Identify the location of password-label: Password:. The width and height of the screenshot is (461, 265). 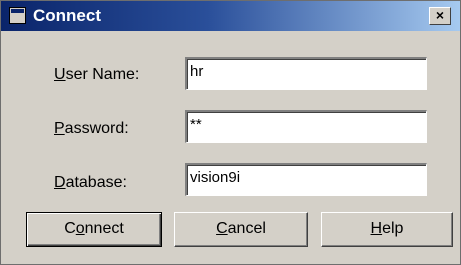
(91, 128).